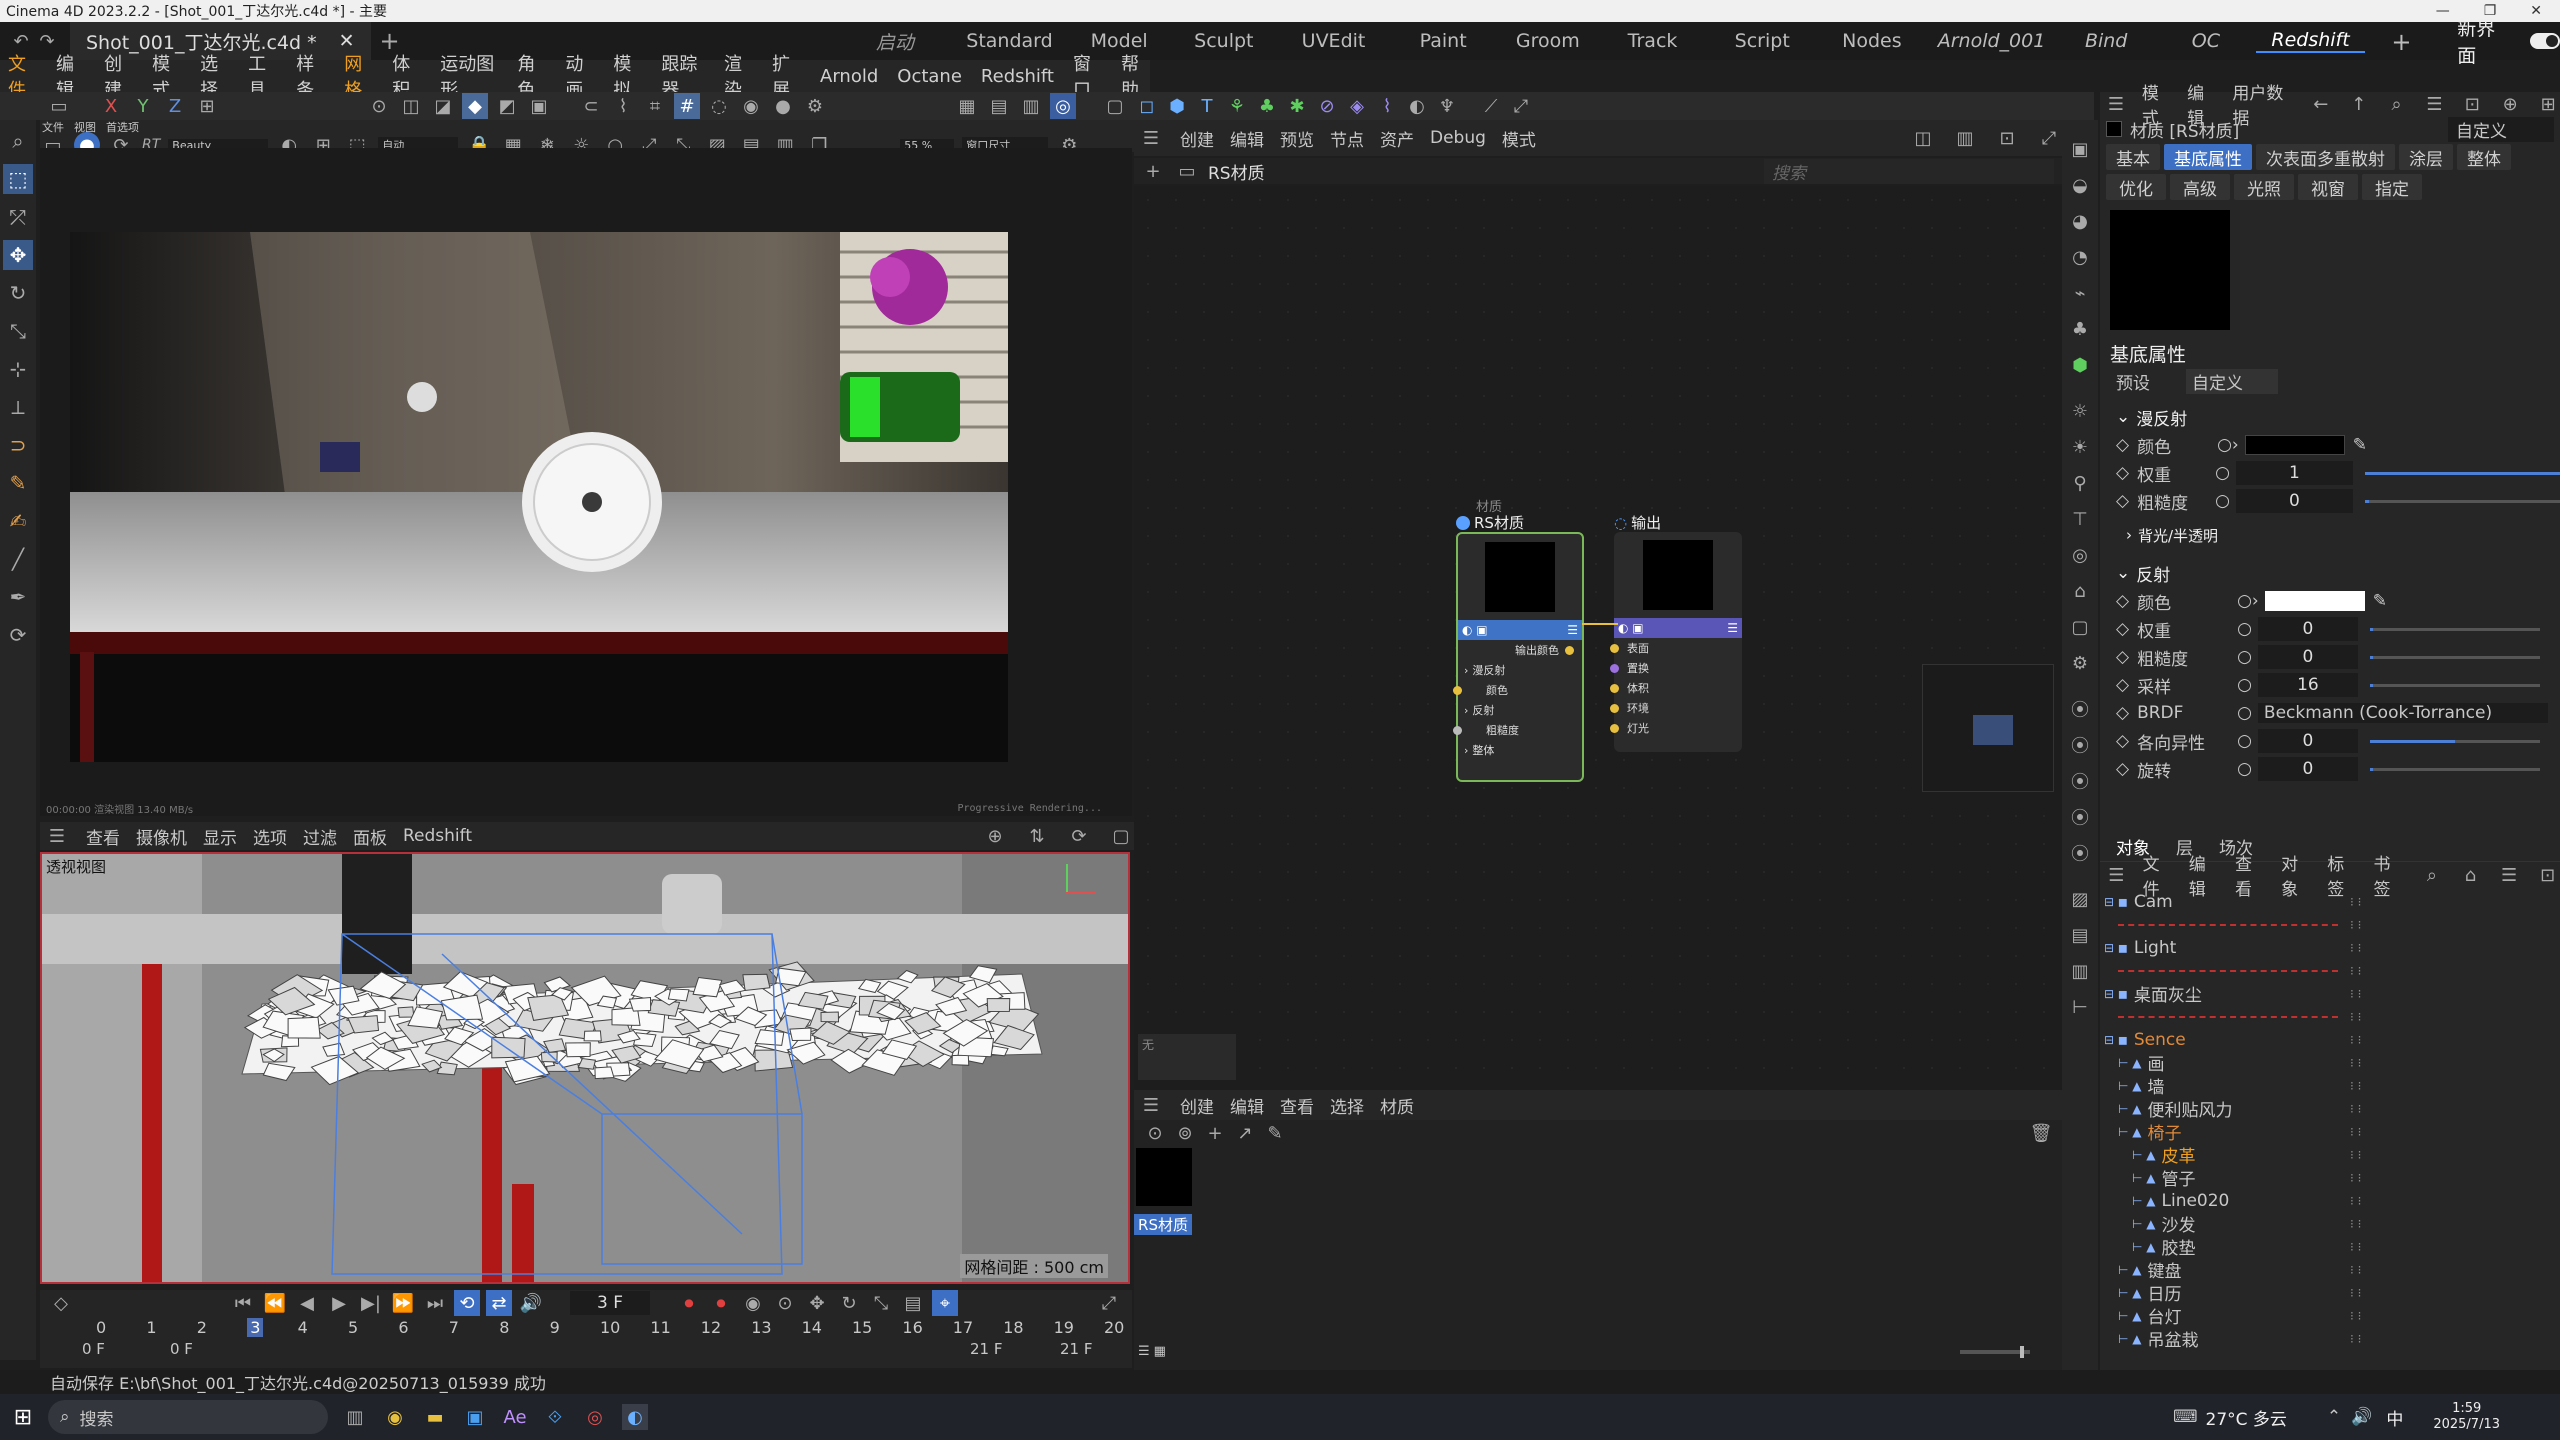  I want to click on rs-tag-icon: ♣, so click(2080, 329).